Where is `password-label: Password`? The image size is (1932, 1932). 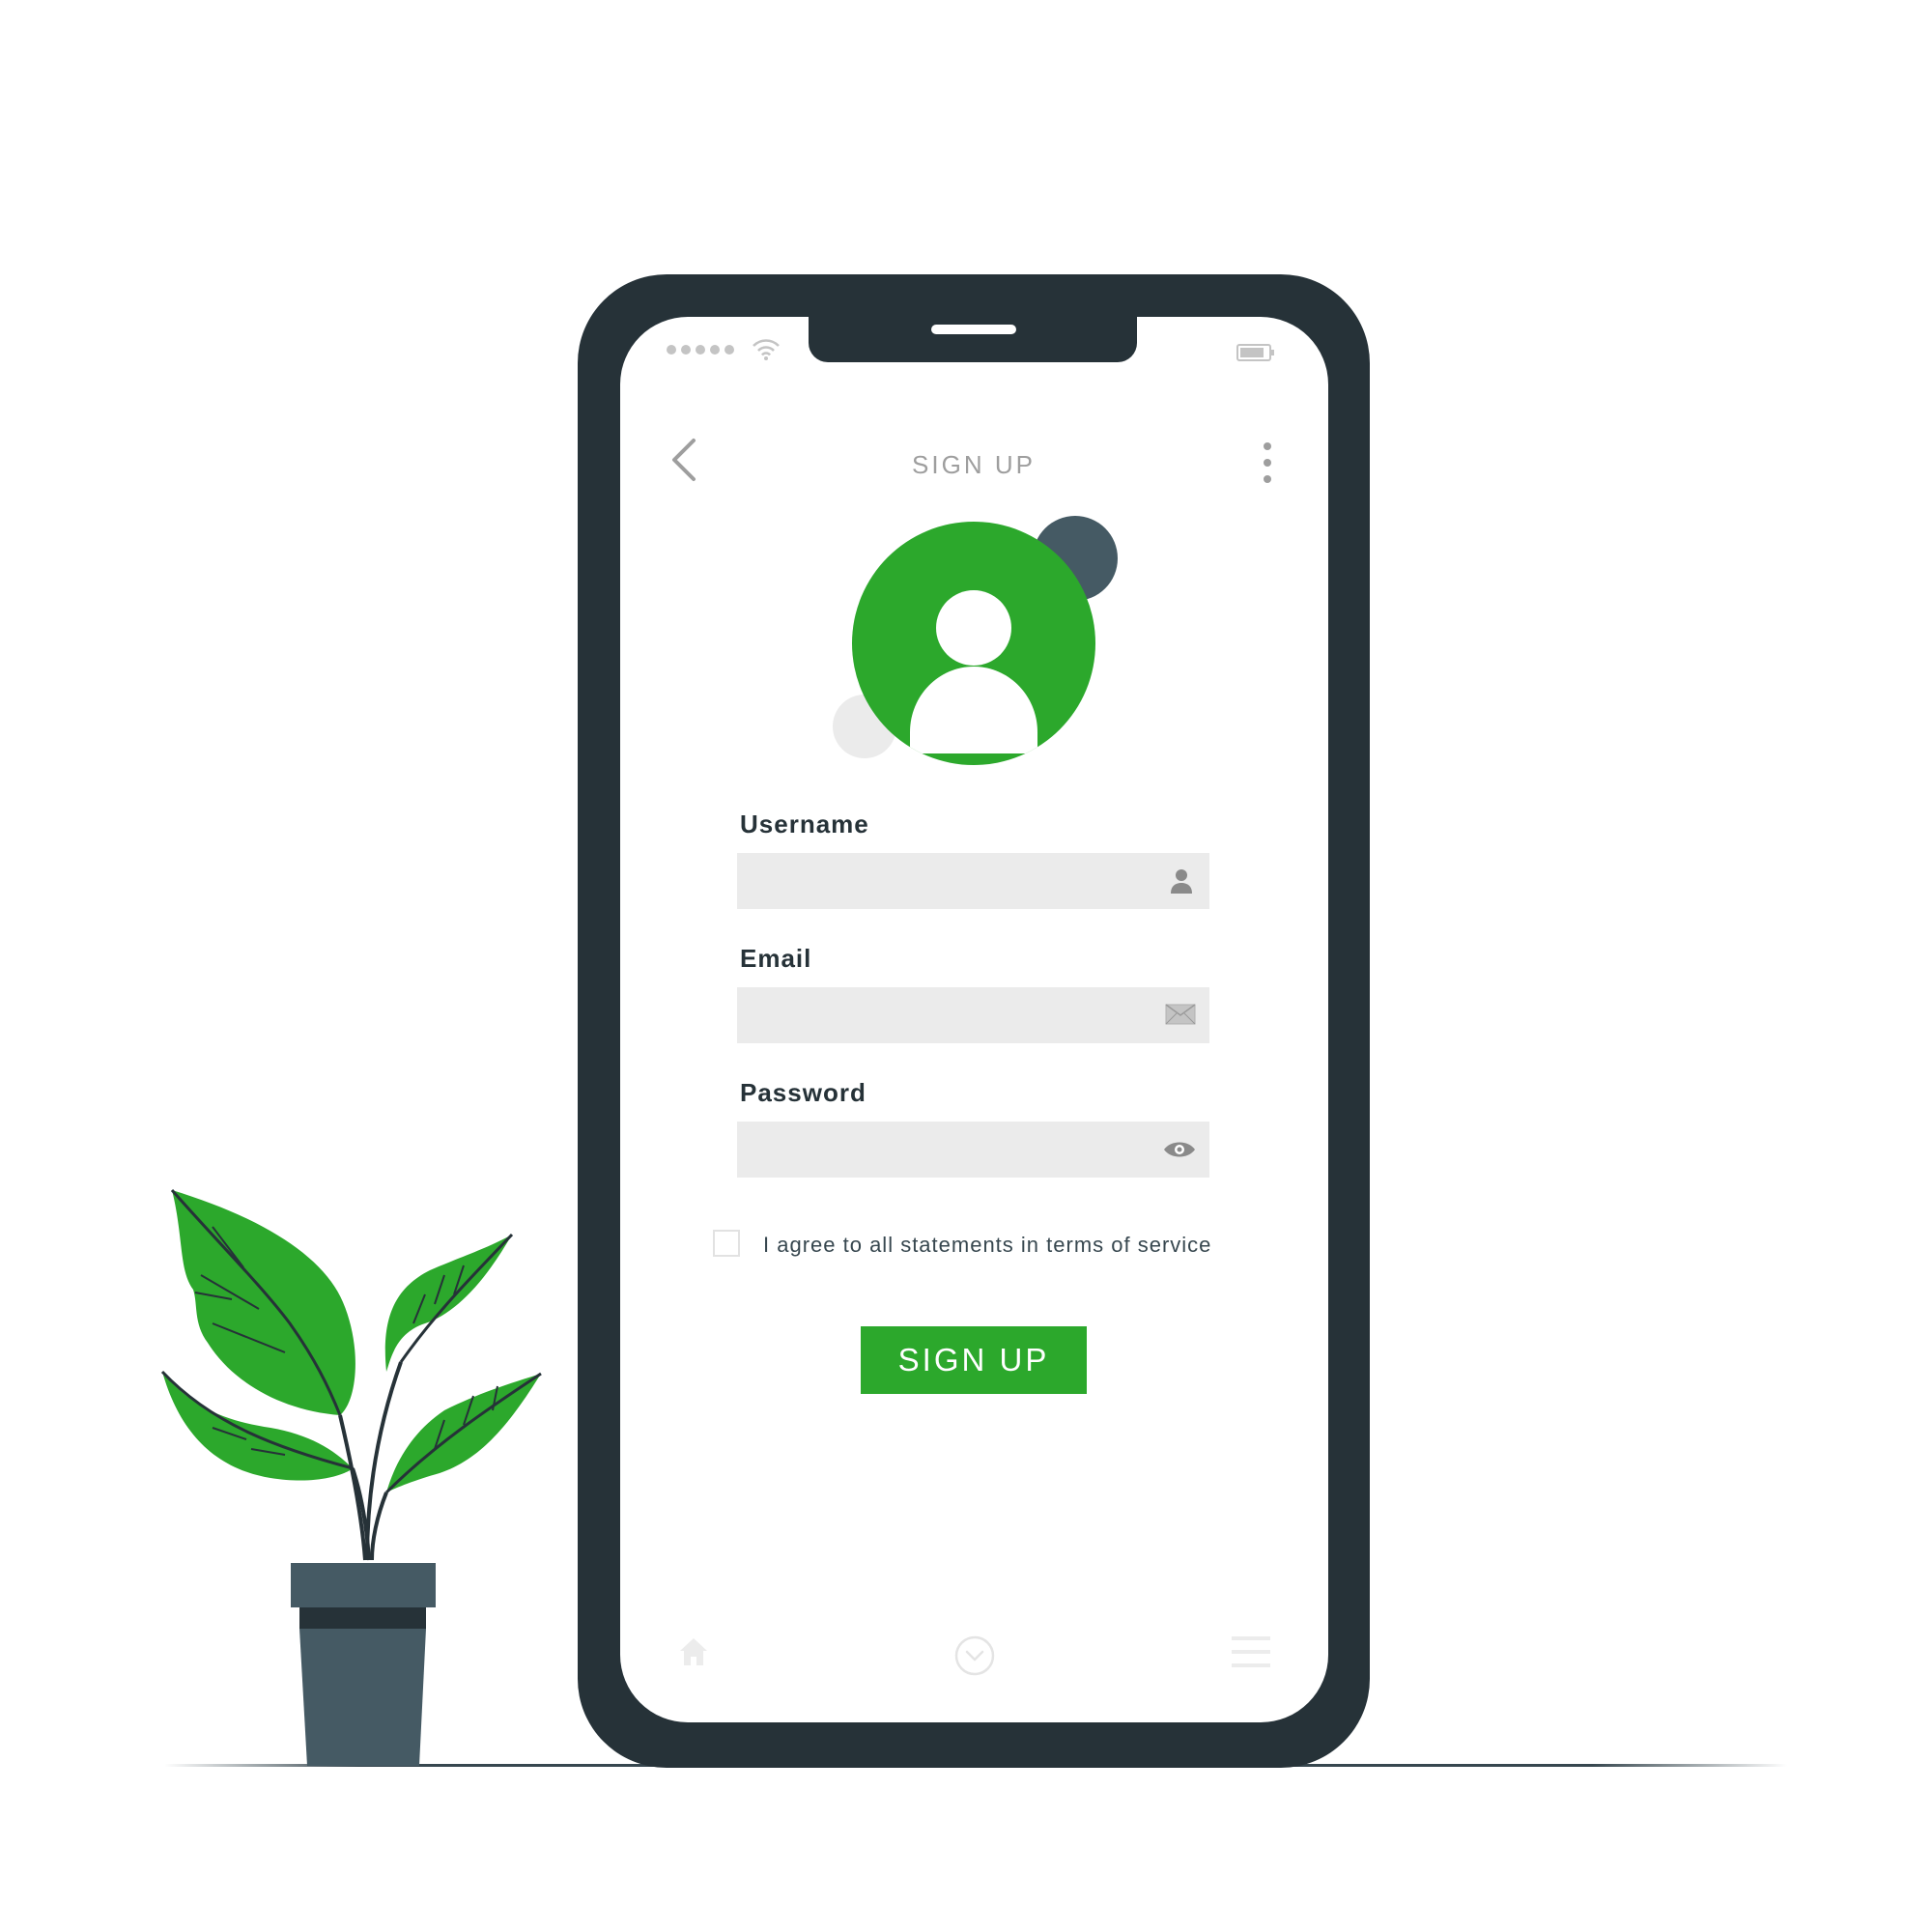
password-label: Password is located at coordinates (803, 1092).